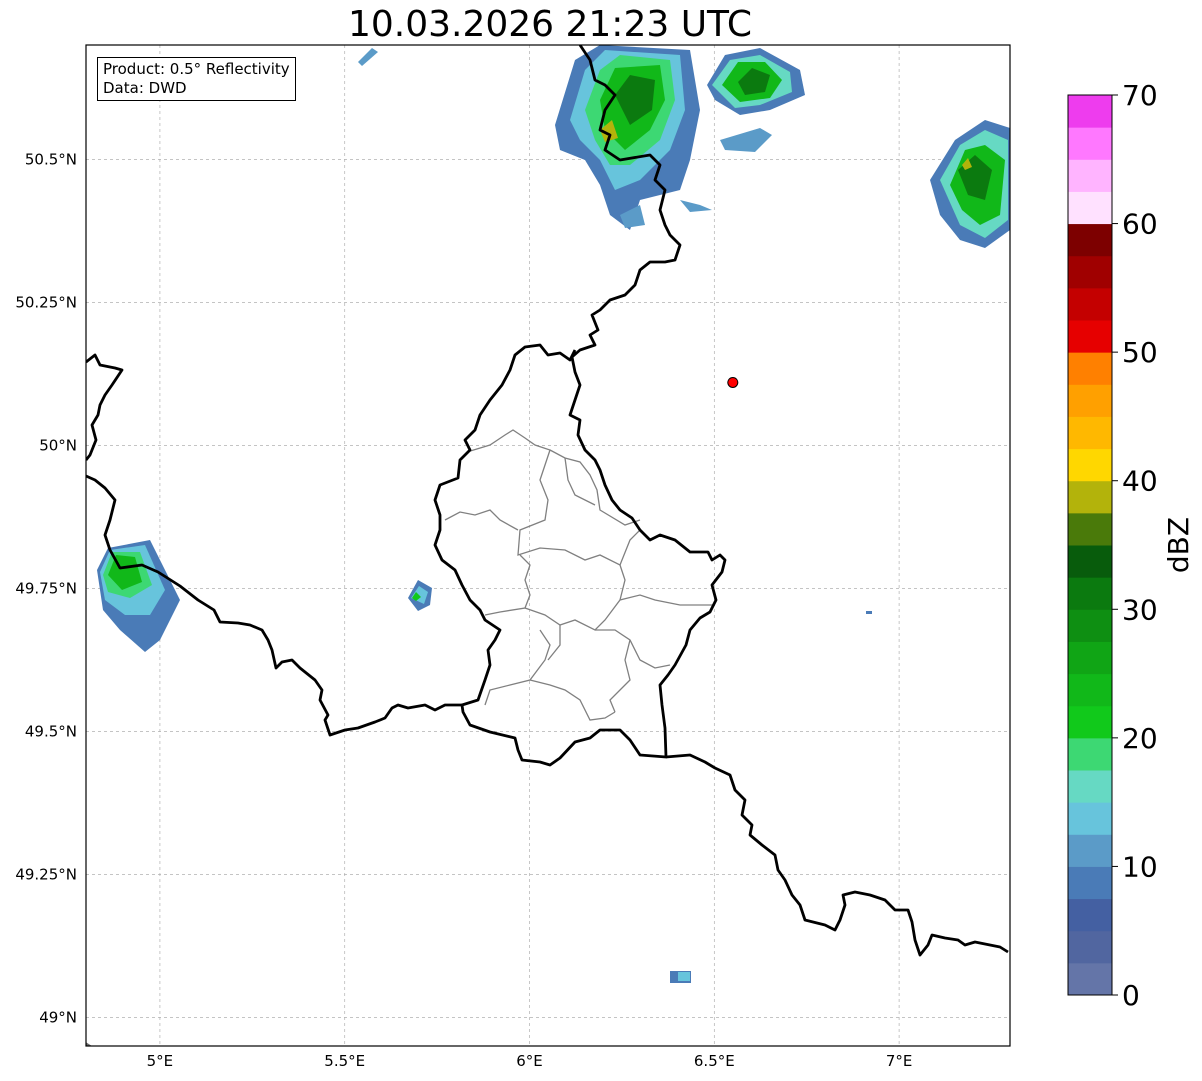 Image resolution: width=1202 pixels, height=1081 pixels. I want to click on lat-tick-label: 49.75°N, so click(46, 588).